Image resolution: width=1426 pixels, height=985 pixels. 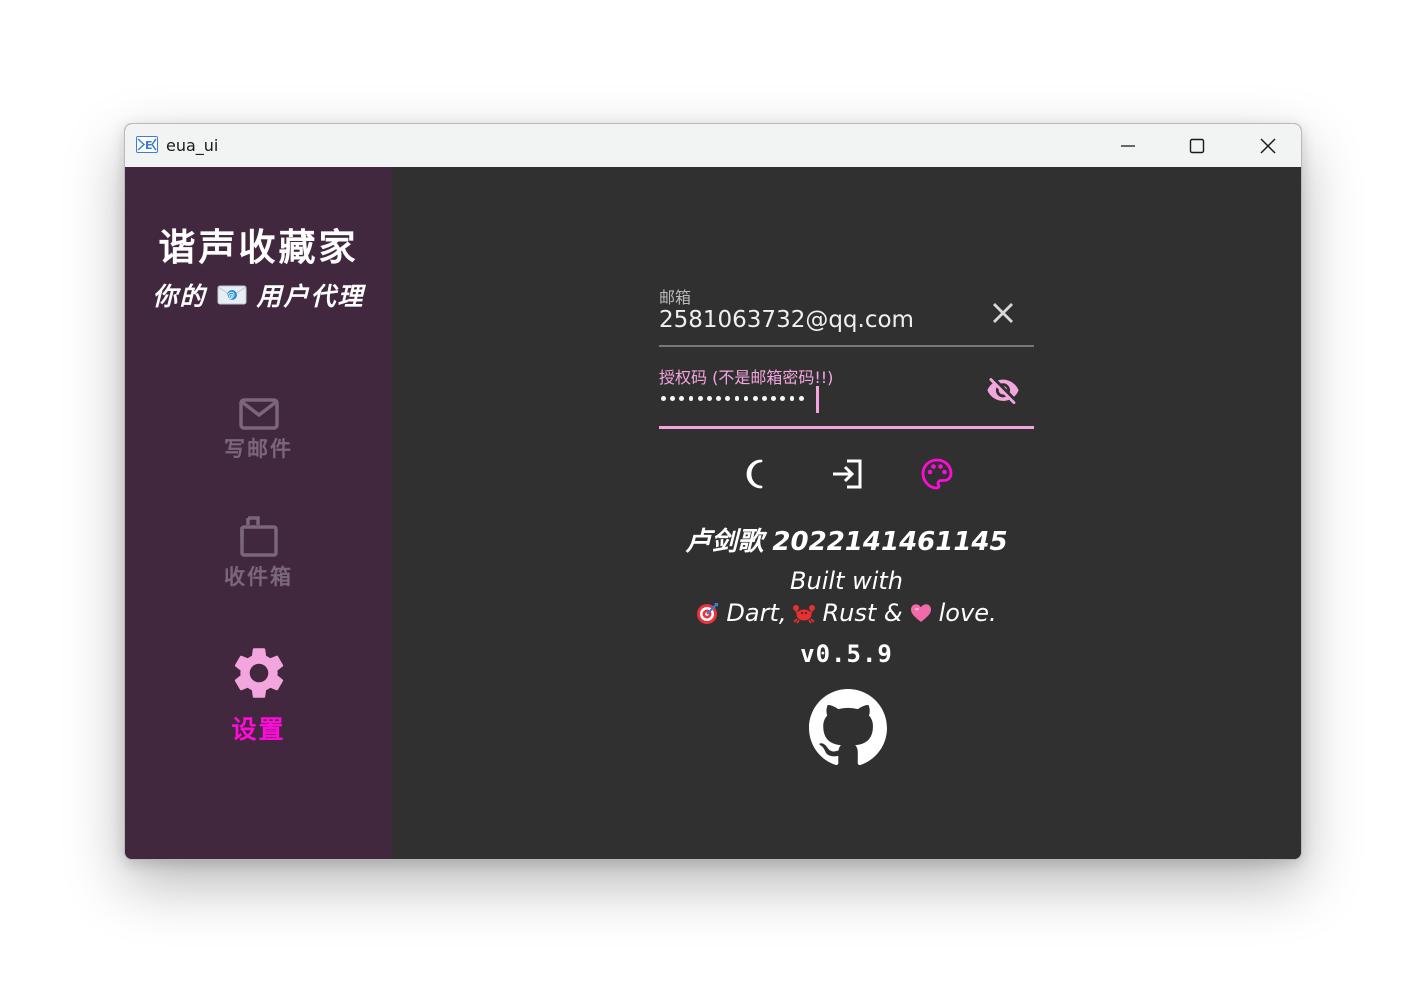 I want to click on dart-label: Dart,, so click(x=756, y=613).